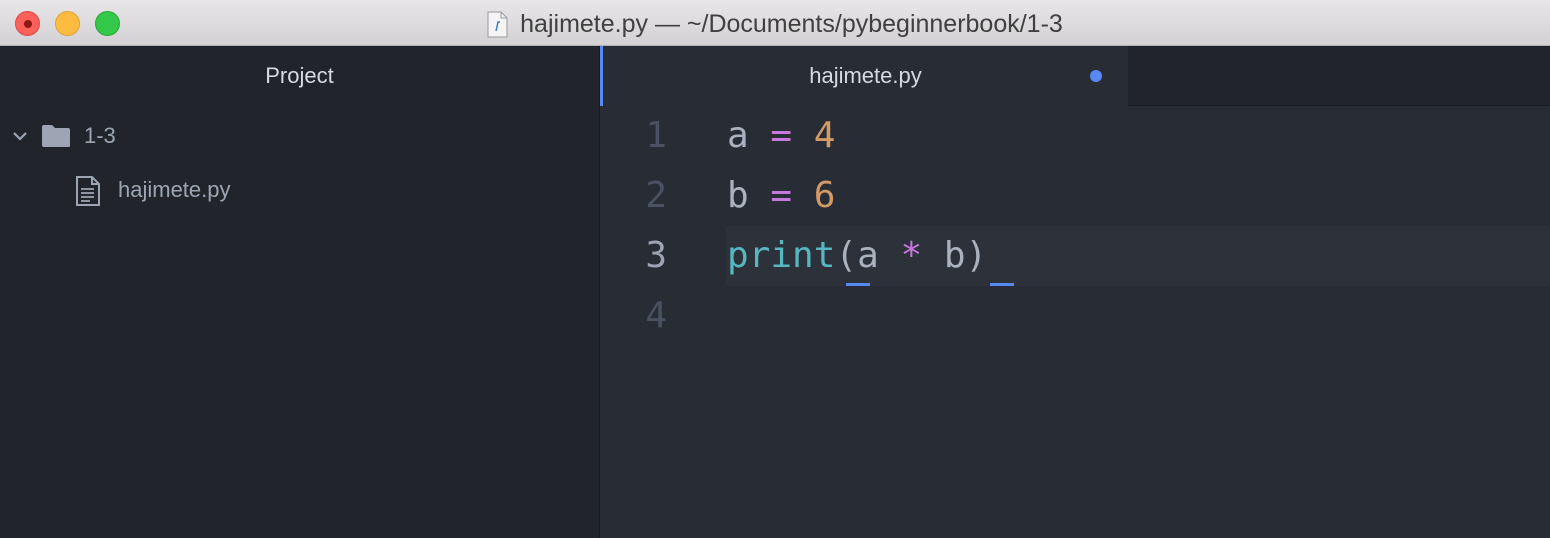 The width and height of the screenshot is (1550, 538). What do you see at coordinates (497, 24) in the screenshot?
I see `python-file-icon` at bounding box center [497, 24].